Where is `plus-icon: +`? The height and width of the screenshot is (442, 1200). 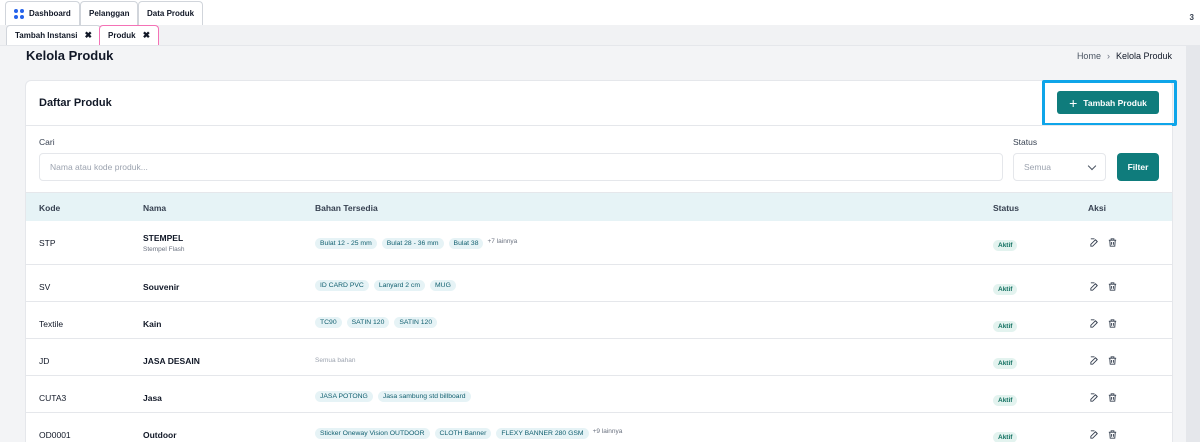 plus-icon: + is located at coordinates (1073, 102).